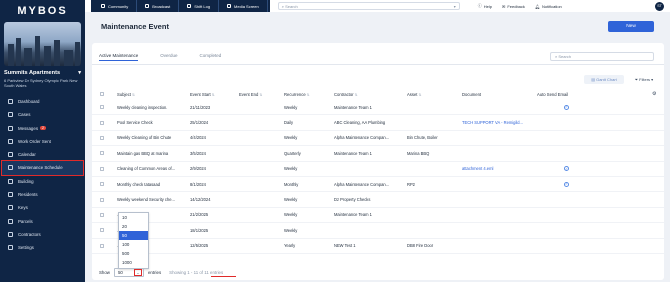 This screenshot has width=670, height=282. I want to click on page-size-option: 50, so click(133, 235).